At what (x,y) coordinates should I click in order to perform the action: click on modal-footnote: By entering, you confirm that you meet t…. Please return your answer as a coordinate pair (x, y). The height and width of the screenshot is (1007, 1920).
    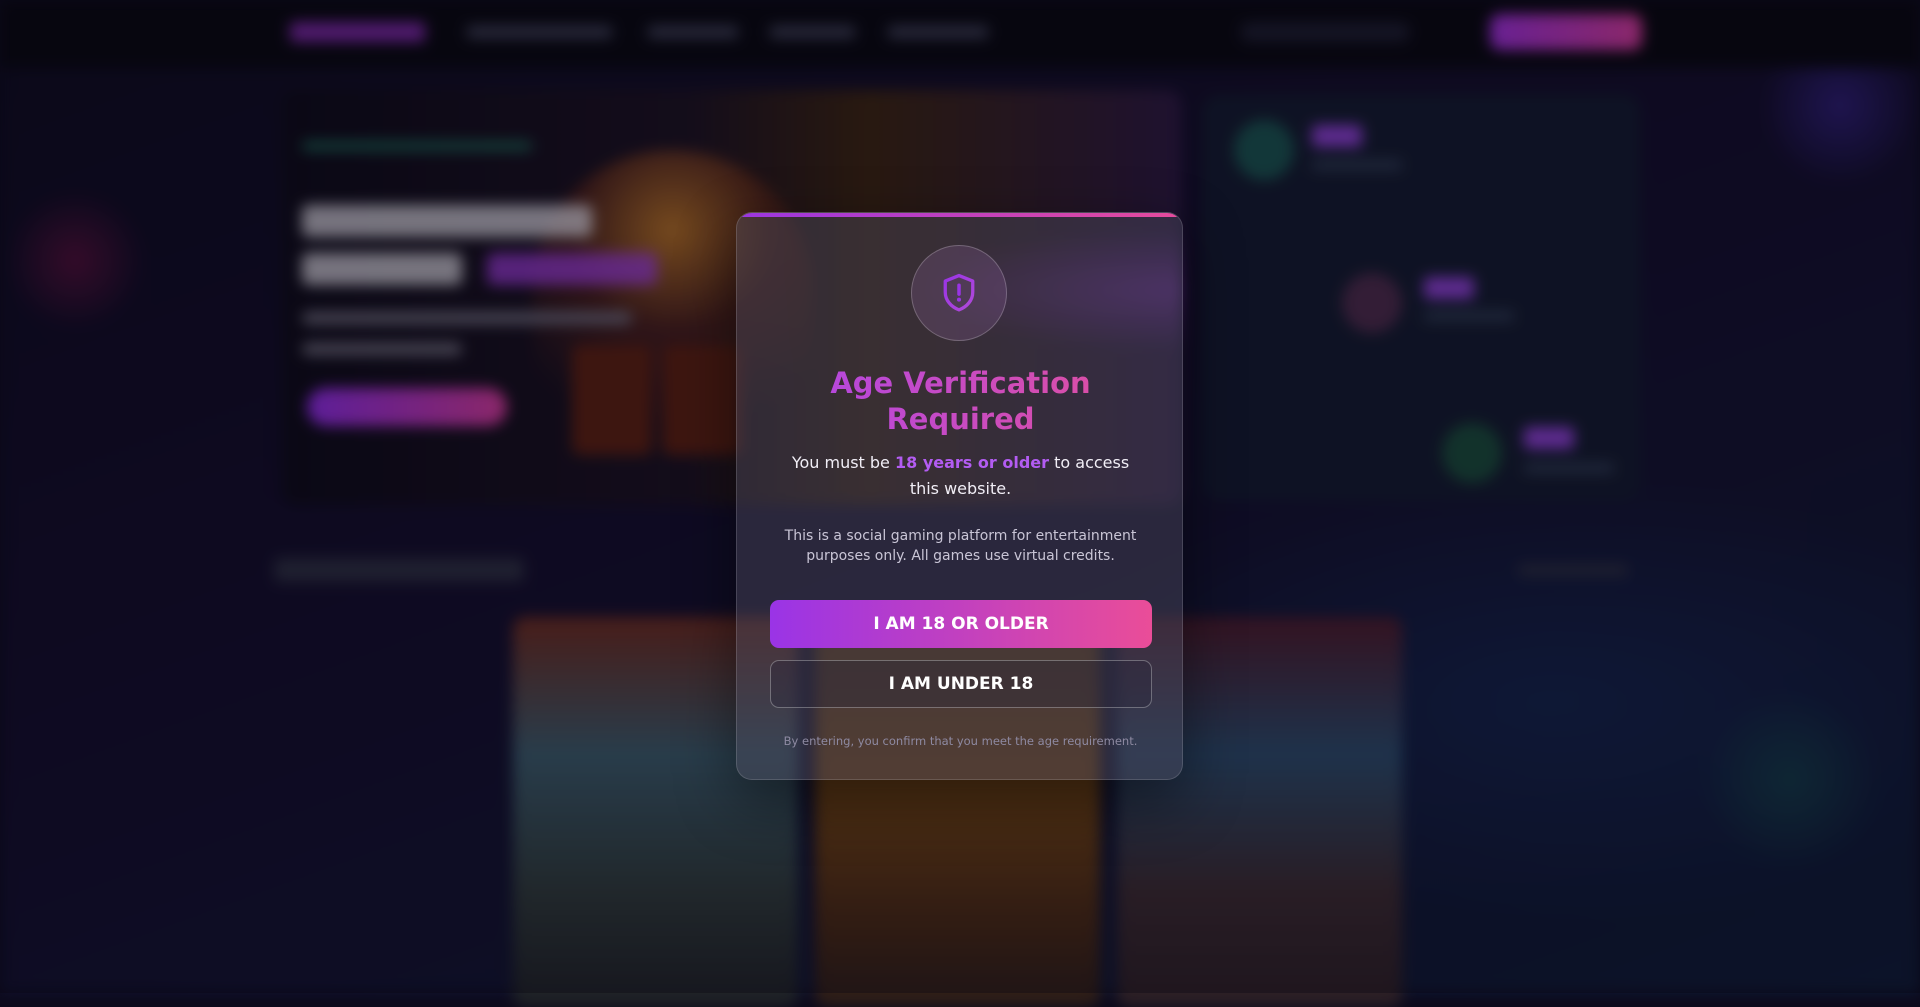
    Looking at the image, I should click on (960, 741).